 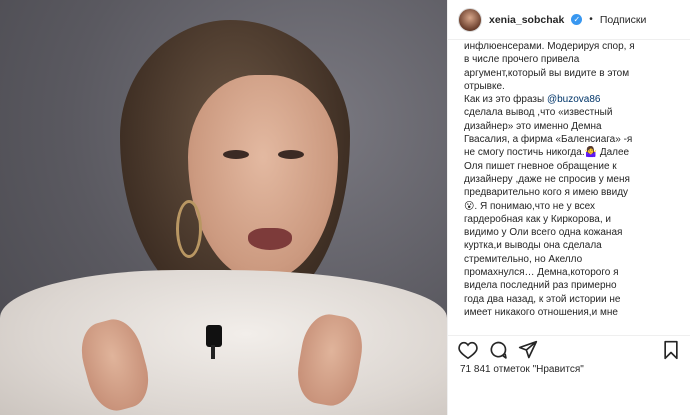 What do you see at coordinates (270, 239) in the screenshot?
I see `video-person-mouth` at bounding box center [270, 239].